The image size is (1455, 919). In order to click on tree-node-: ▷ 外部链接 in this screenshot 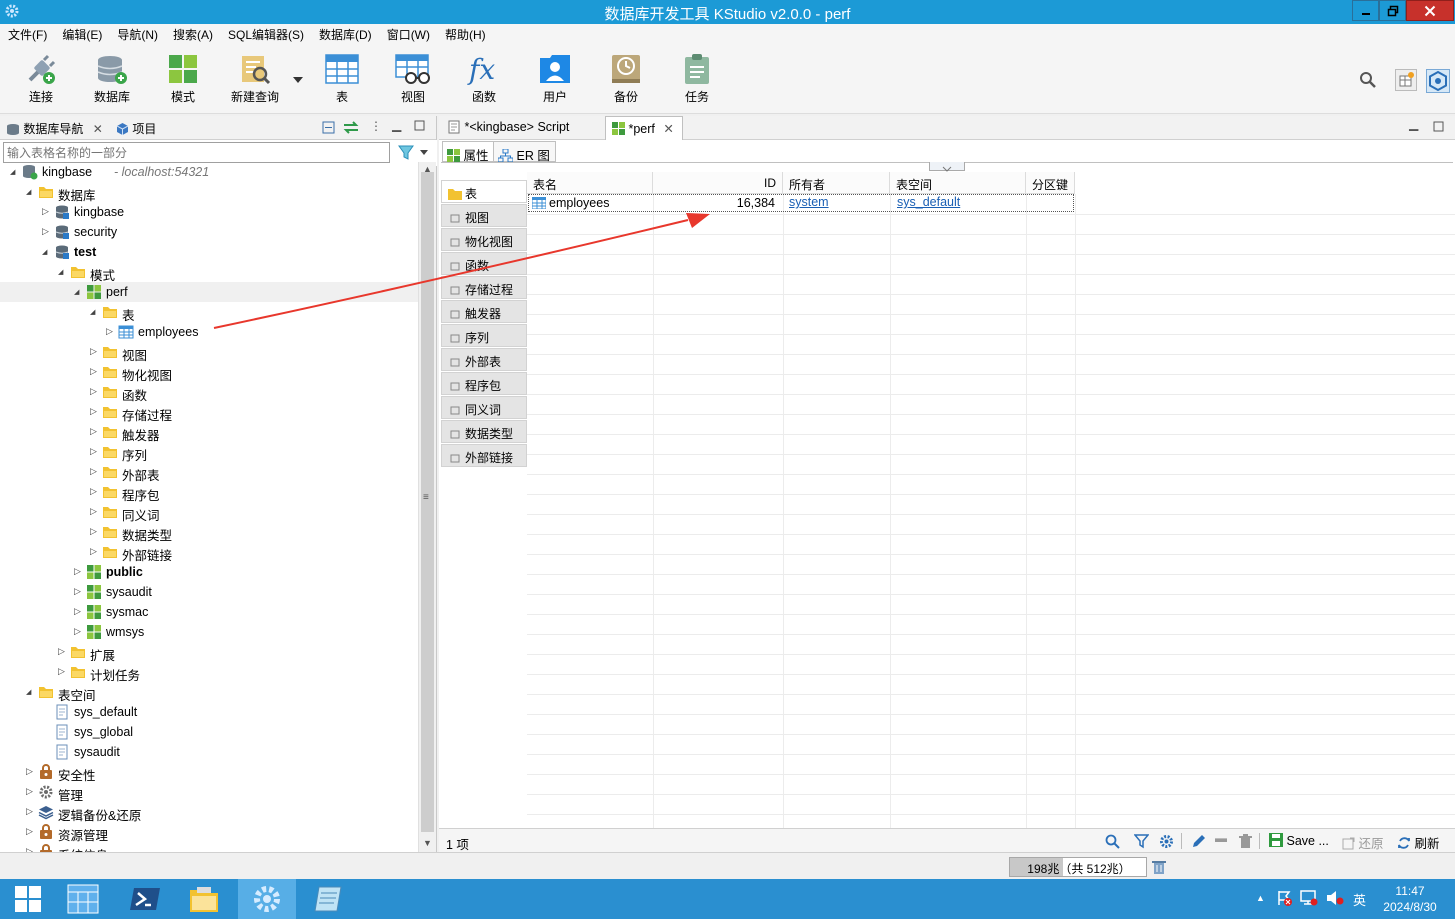, I will do `click(209, 552)`.